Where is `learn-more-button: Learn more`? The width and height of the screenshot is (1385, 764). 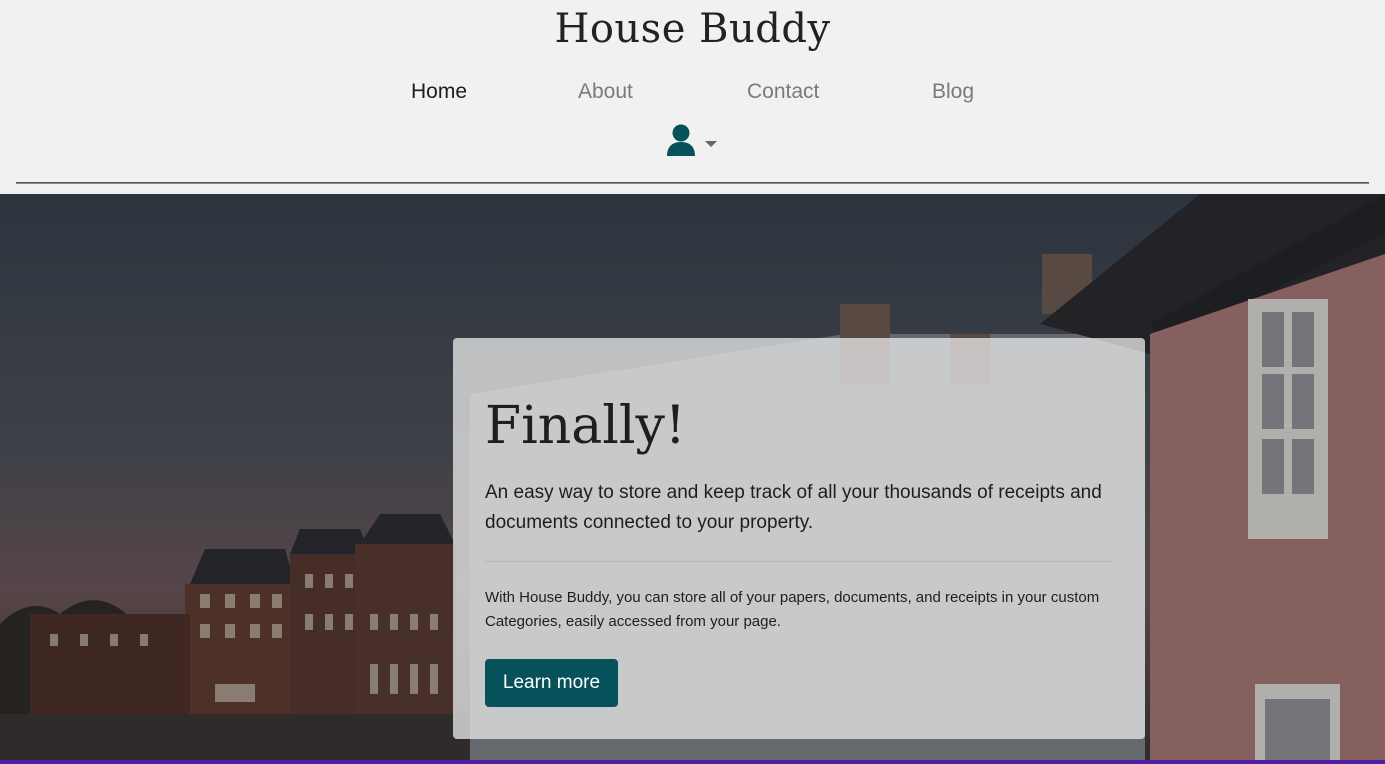 learn-more-button: Learn more is located at coordinates (551, 683).